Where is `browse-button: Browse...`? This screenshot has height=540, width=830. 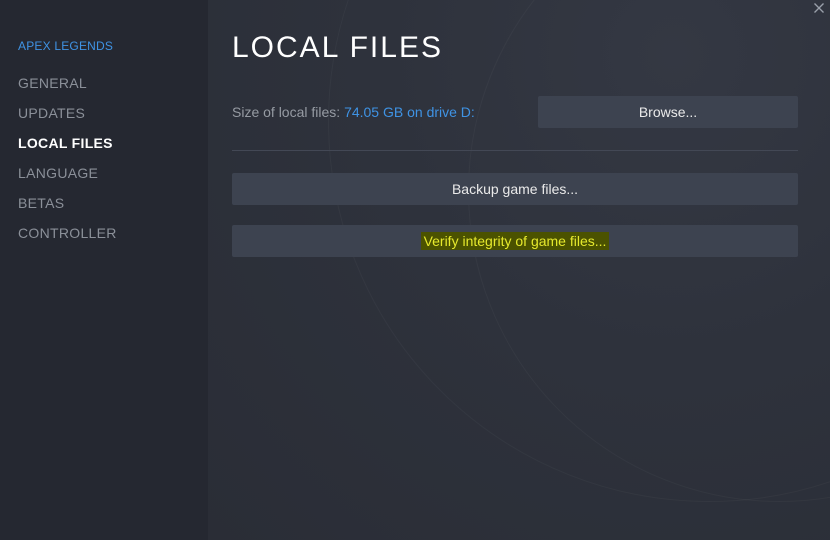
browse-button: Browse... is located at coordinates (668, 112).